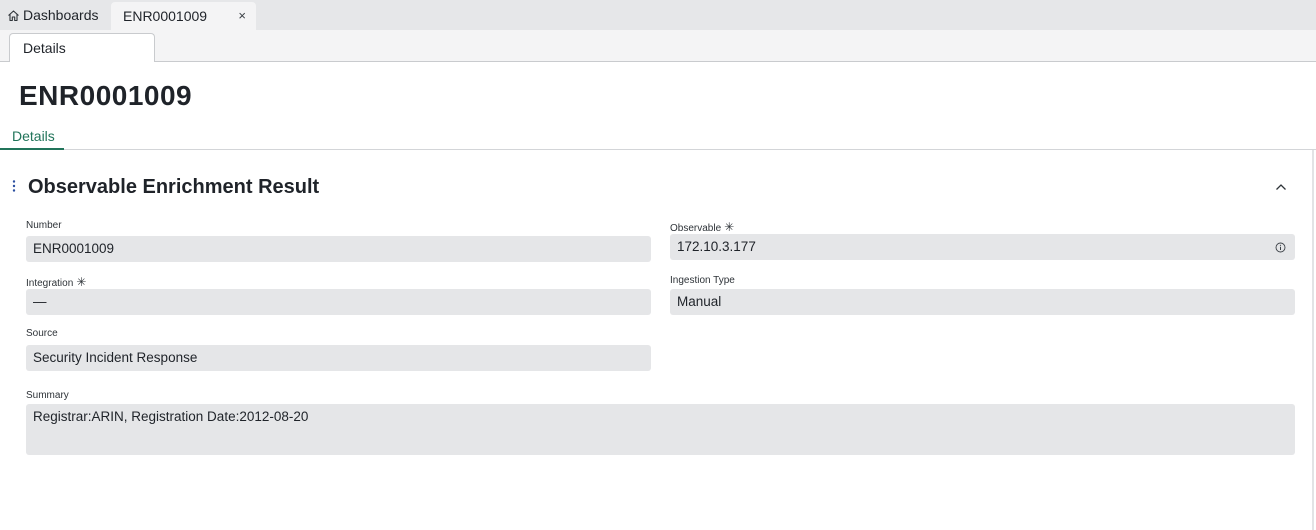  Describe the element at coordinates (982, 247) in the screenshot. I see `observable-field: 172.10.3.177` at that location.